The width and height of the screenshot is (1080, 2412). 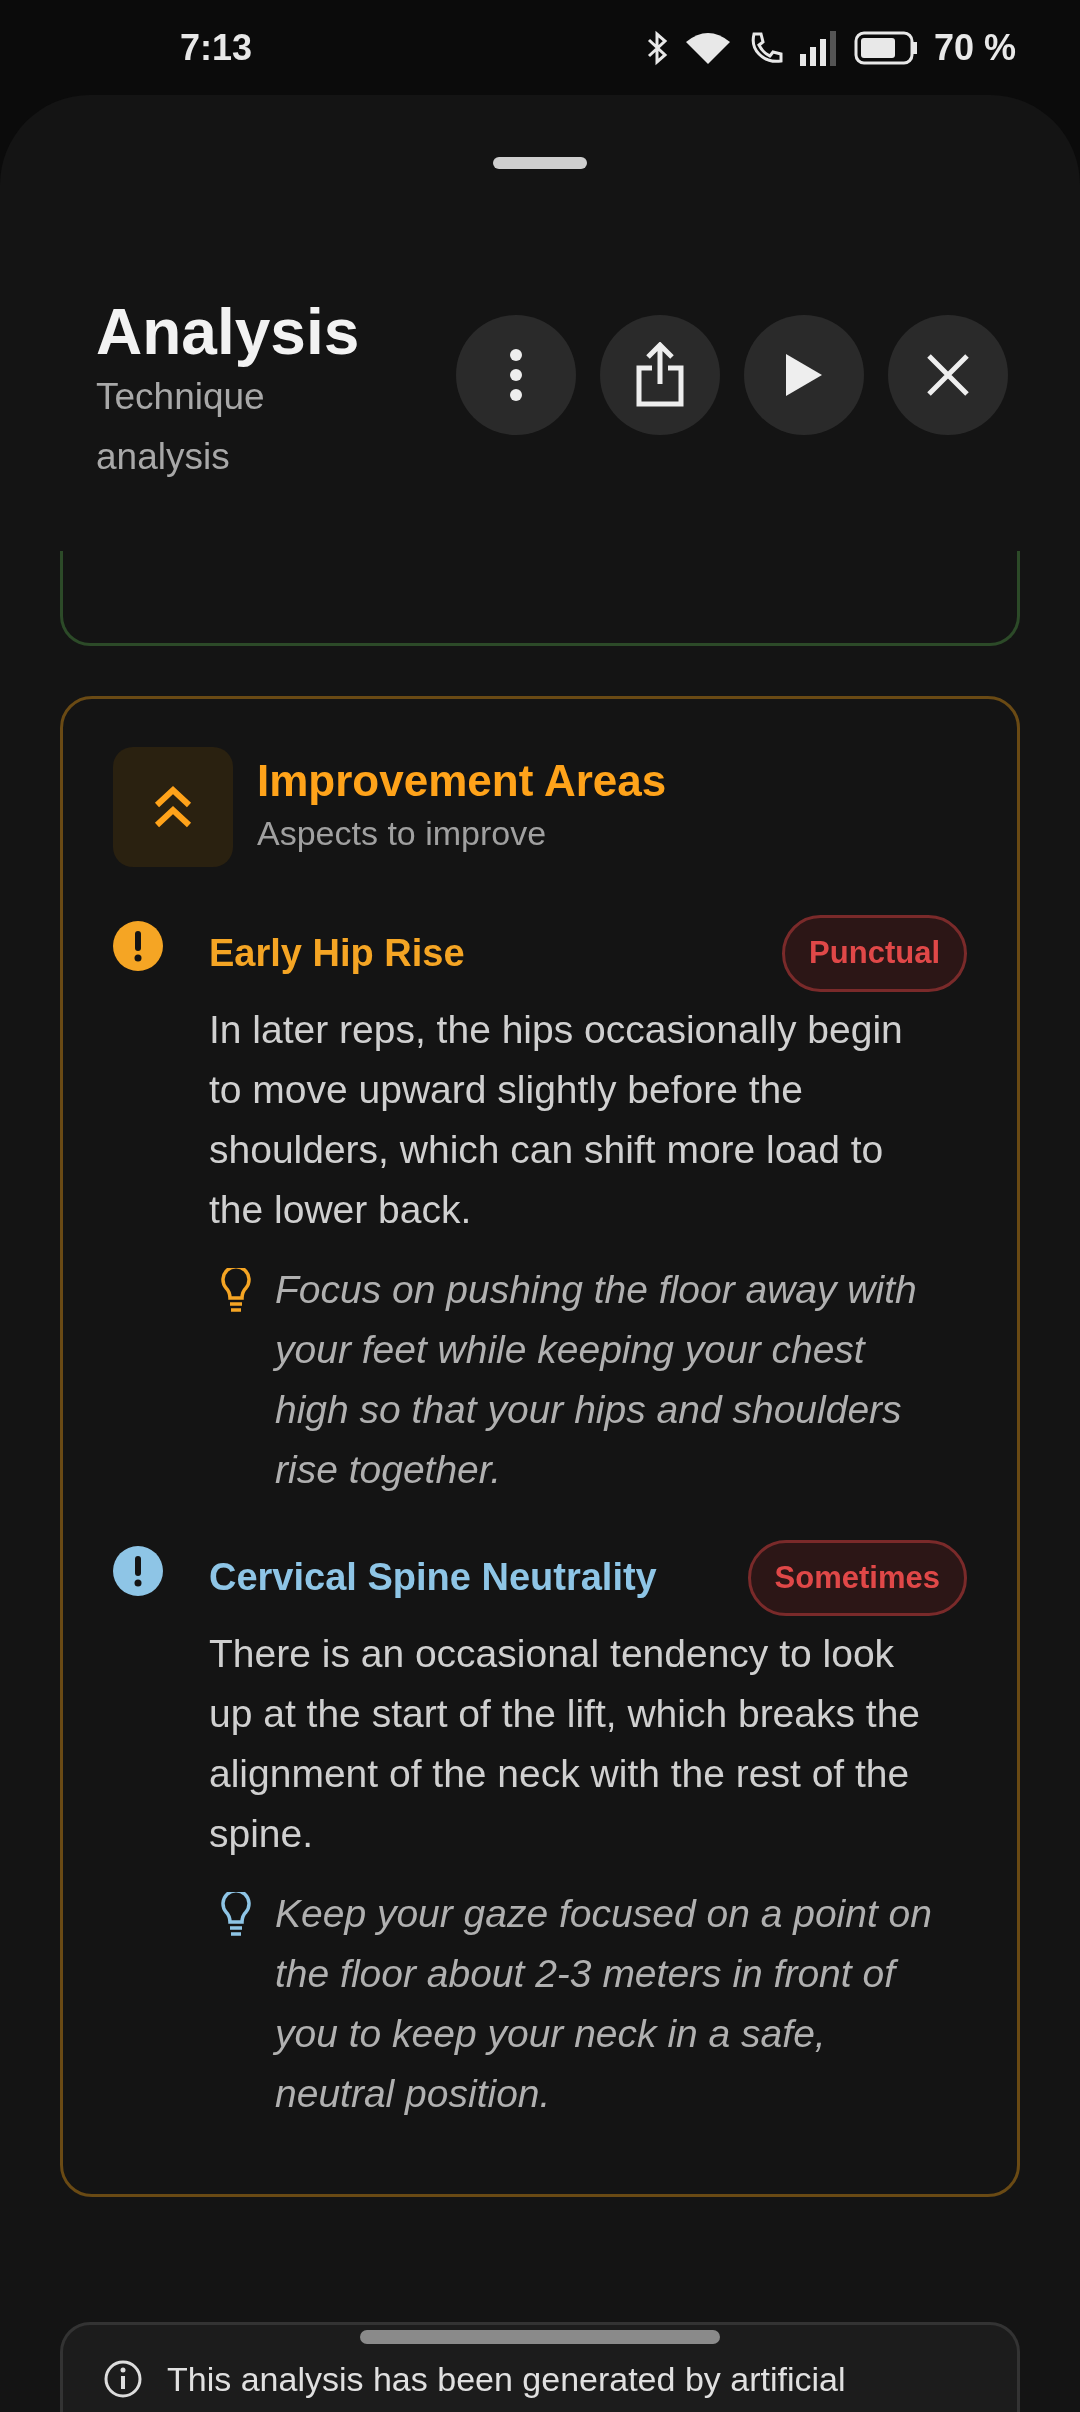 What do you see at coordinates (885, 47) in the screenshot?
I see `battery-icon` at bounding box center [885, 47].